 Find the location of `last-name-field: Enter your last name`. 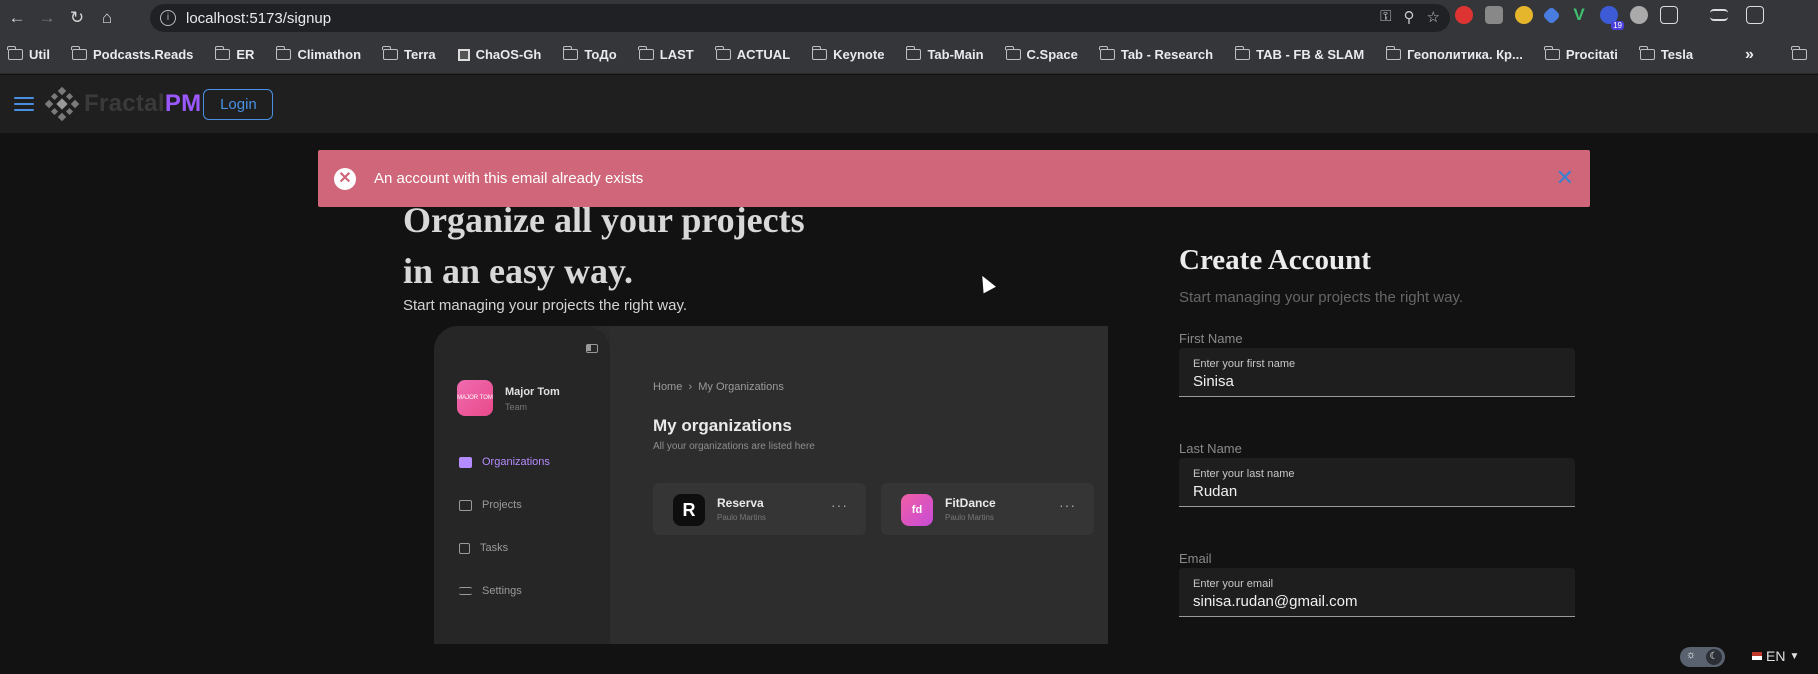

last-name-field: Enter your last name is located at coordinates (1377, 482).